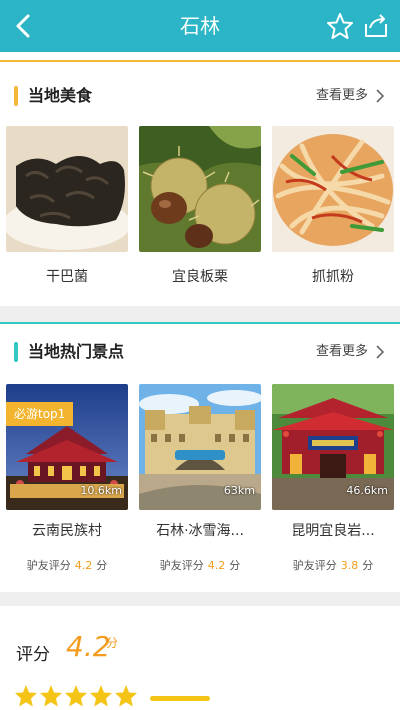 Image resolution: width=400 pixels, height=710 pixels. What do you see at coordinates (101, 490) in the screenshot?
I see `distance-label: 10.6km` at bounding box center [101, 490].